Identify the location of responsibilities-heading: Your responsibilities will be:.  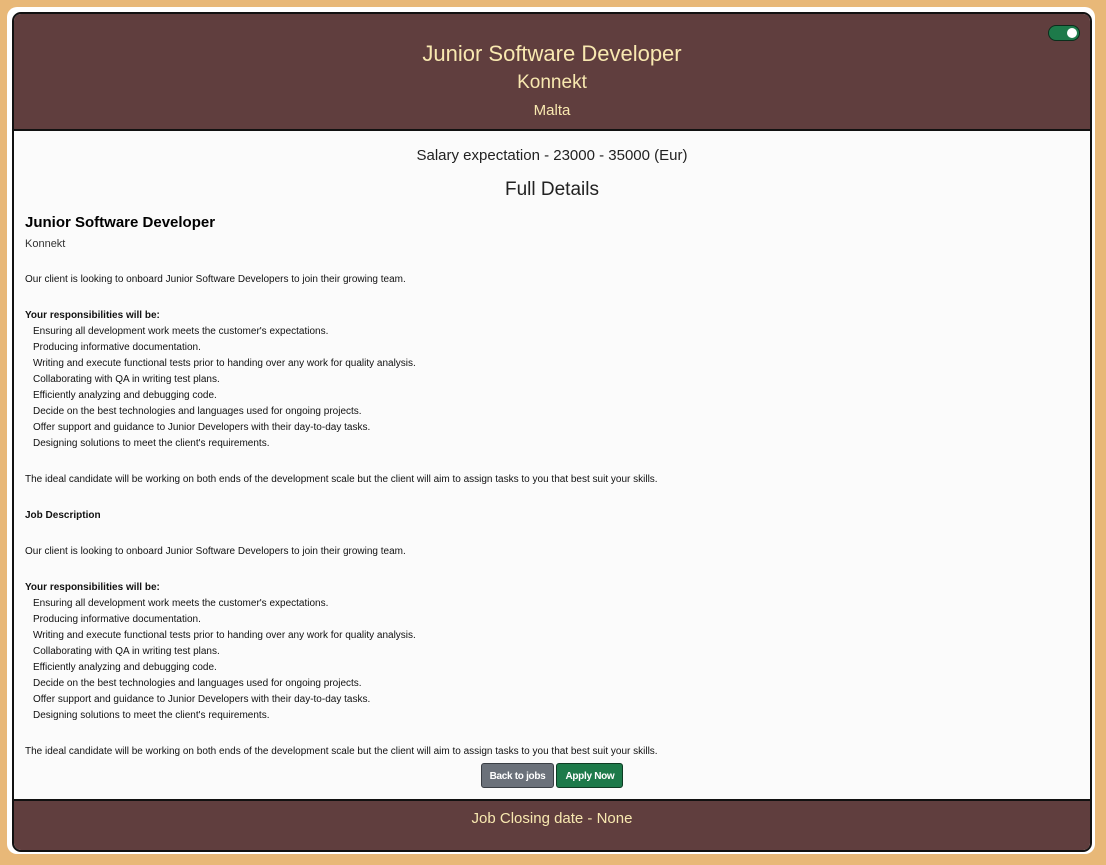
(92, 315).